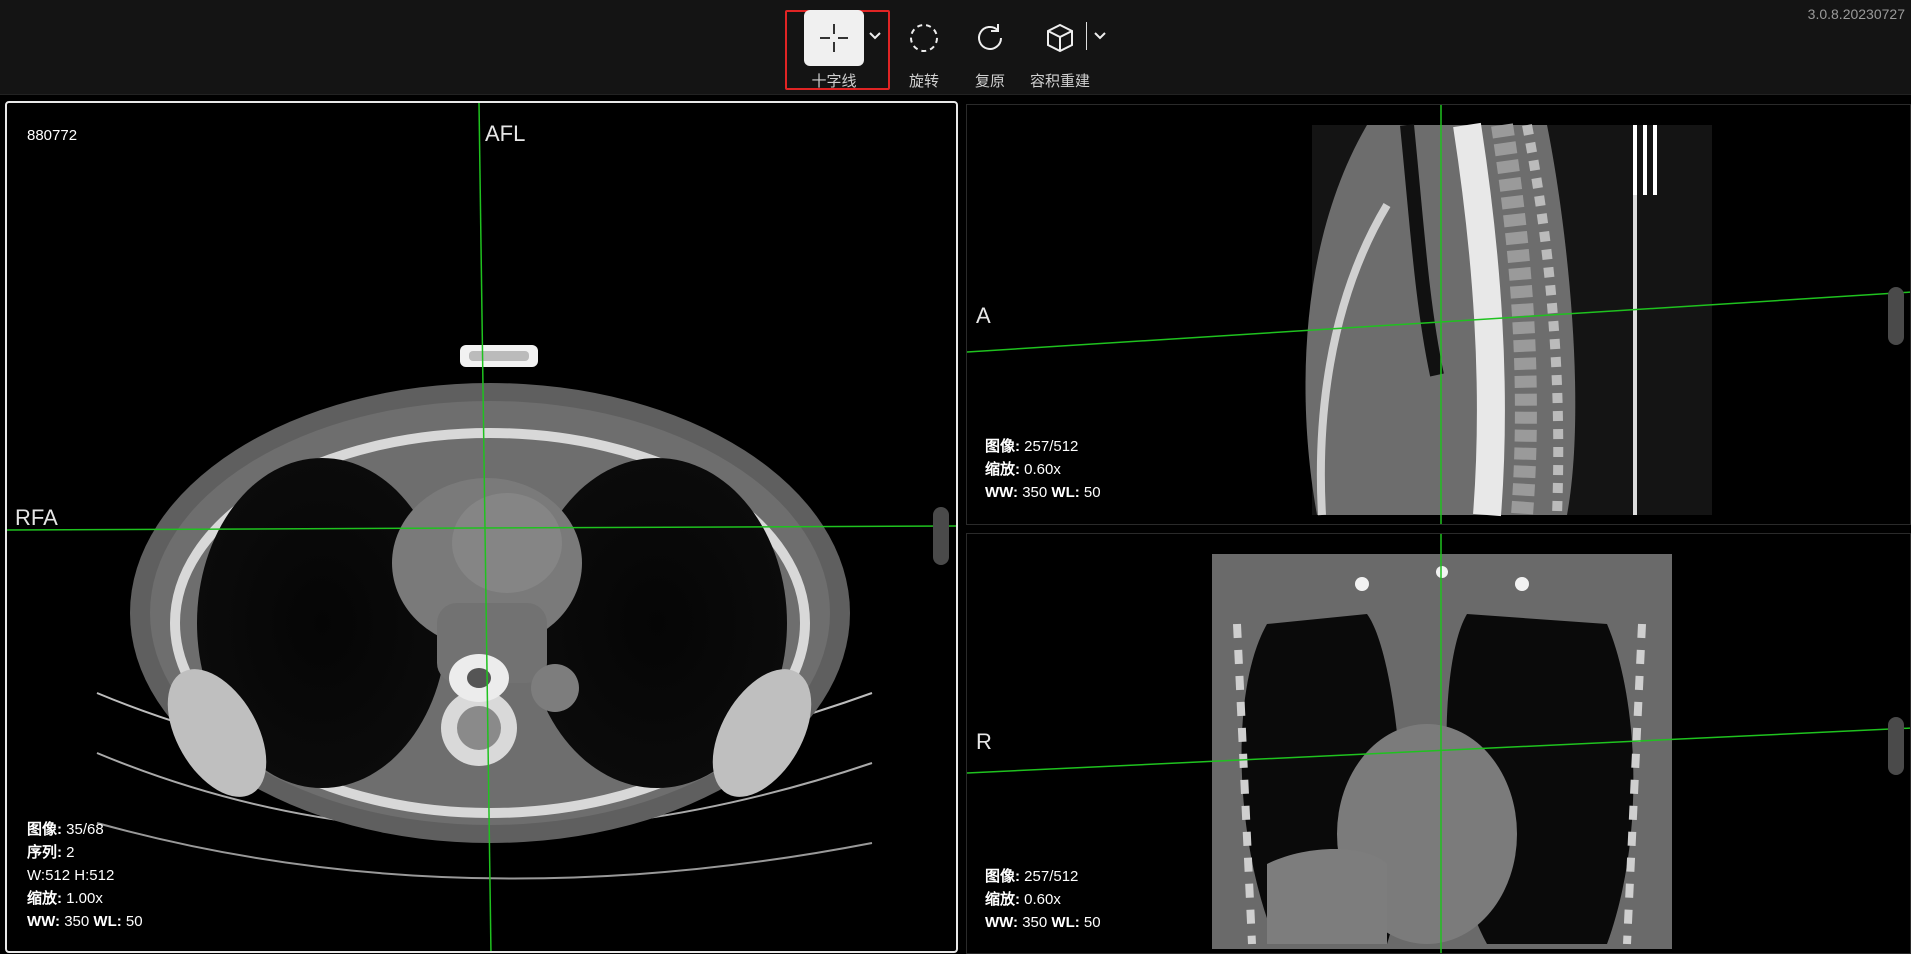  I want to click on orientation-top-label: AFL, so click(505, 133).